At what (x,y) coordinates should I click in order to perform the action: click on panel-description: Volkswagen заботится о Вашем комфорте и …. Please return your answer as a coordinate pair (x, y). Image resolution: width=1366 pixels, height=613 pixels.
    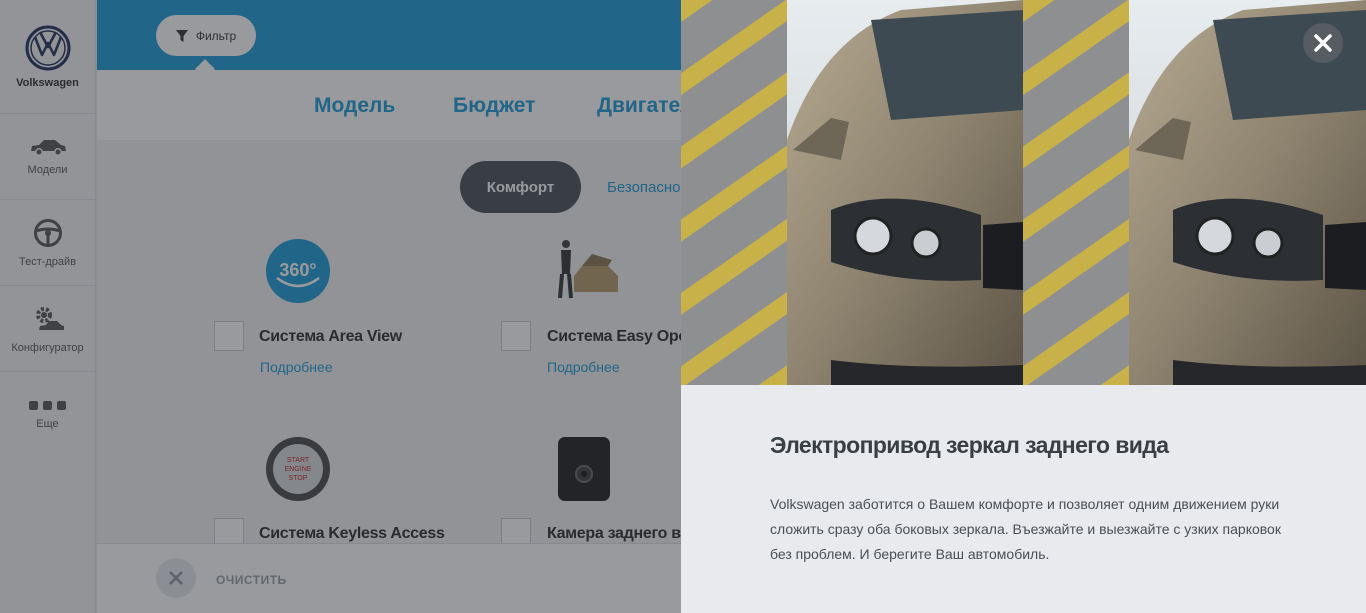
    Looking at the image, I should click on (1025, 529).